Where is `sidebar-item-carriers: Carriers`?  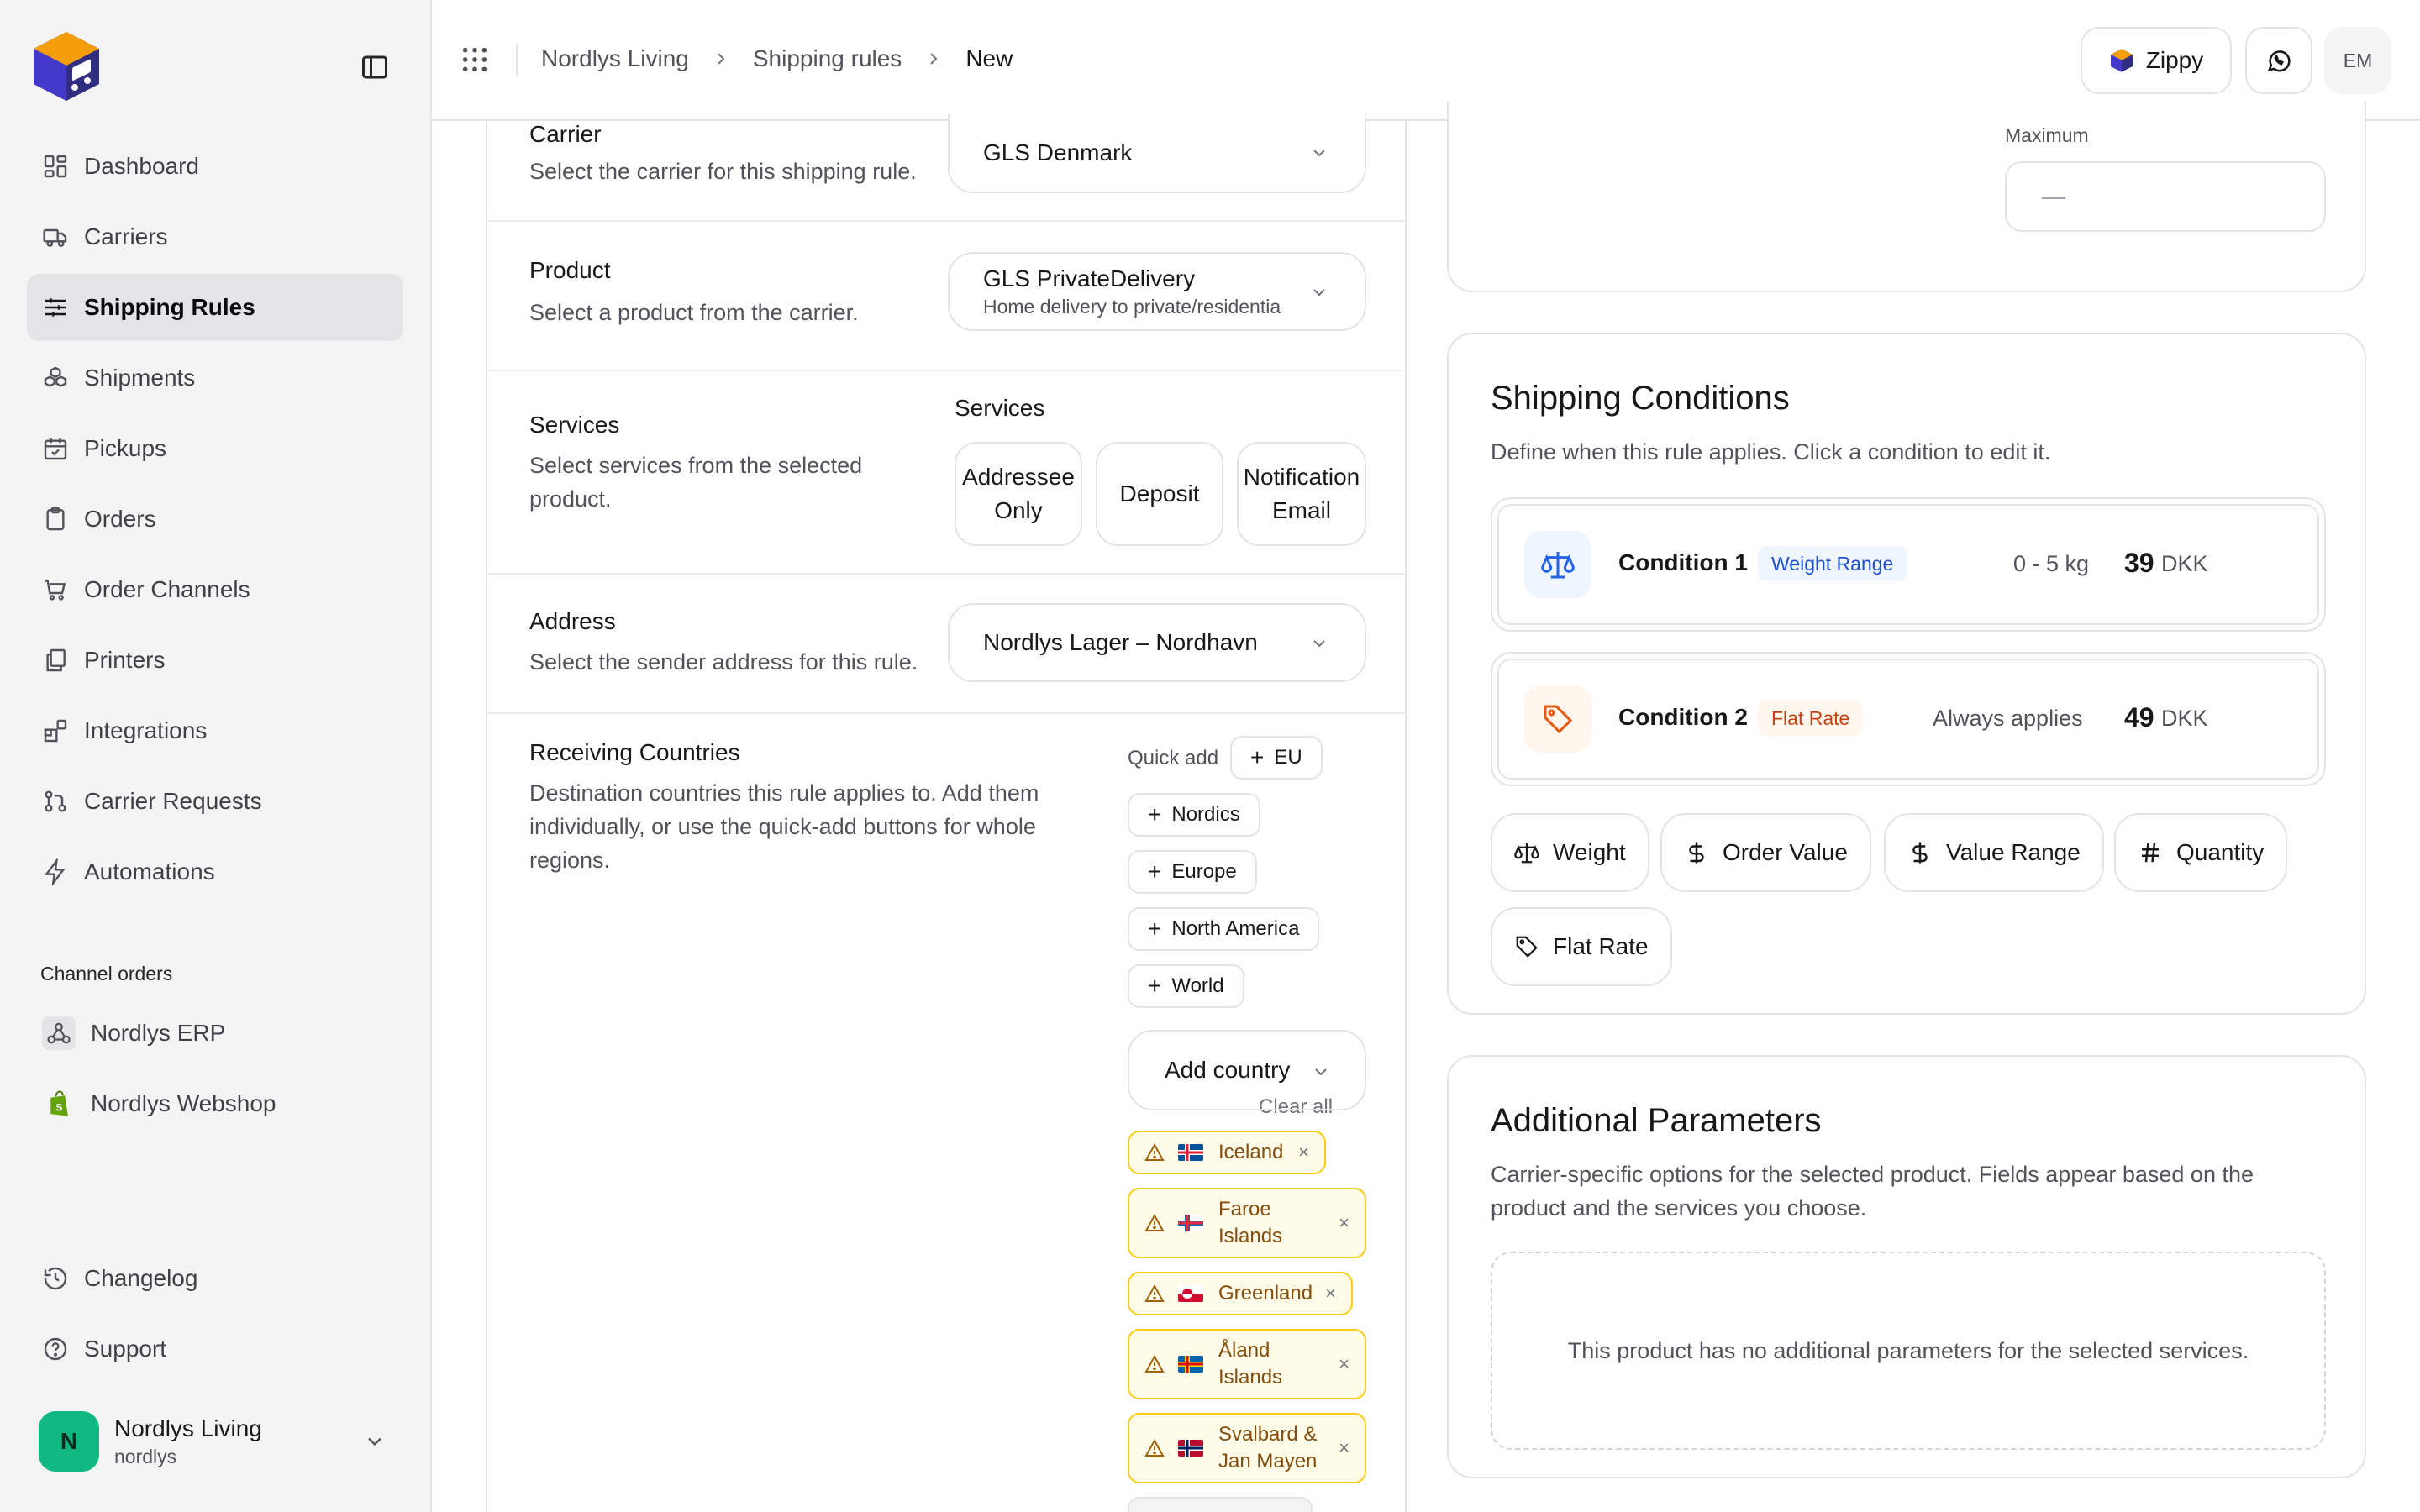
sidebar-item-carriers: Carriers is located at coordinates (215, 236).